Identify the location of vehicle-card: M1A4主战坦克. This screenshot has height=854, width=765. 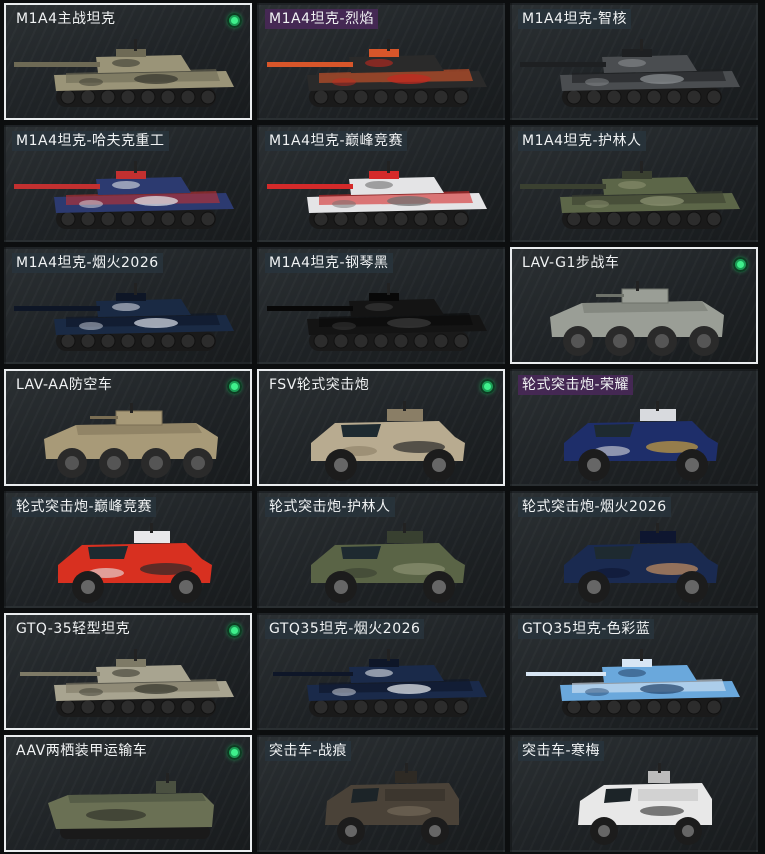
(128, 61).